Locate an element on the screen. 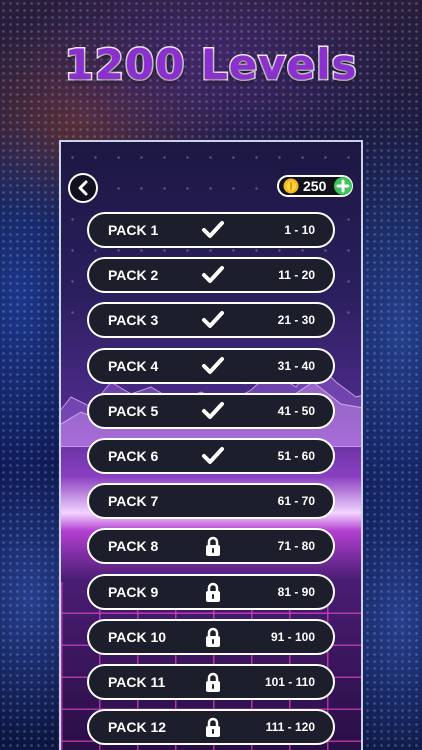 The width and height of the screenshot is (422, 750). pack-level-range: 91 - 100 is located at coordinates (292, 637).